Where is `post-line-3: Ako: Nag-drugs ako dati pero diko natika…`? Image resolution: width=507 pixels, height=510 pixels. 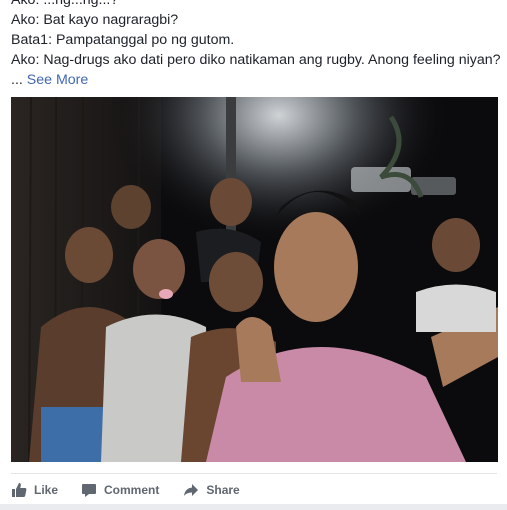
post-line-3: Ako: Nag-drugs ako dati pero diko natika… is located at coordinates (256, 60).